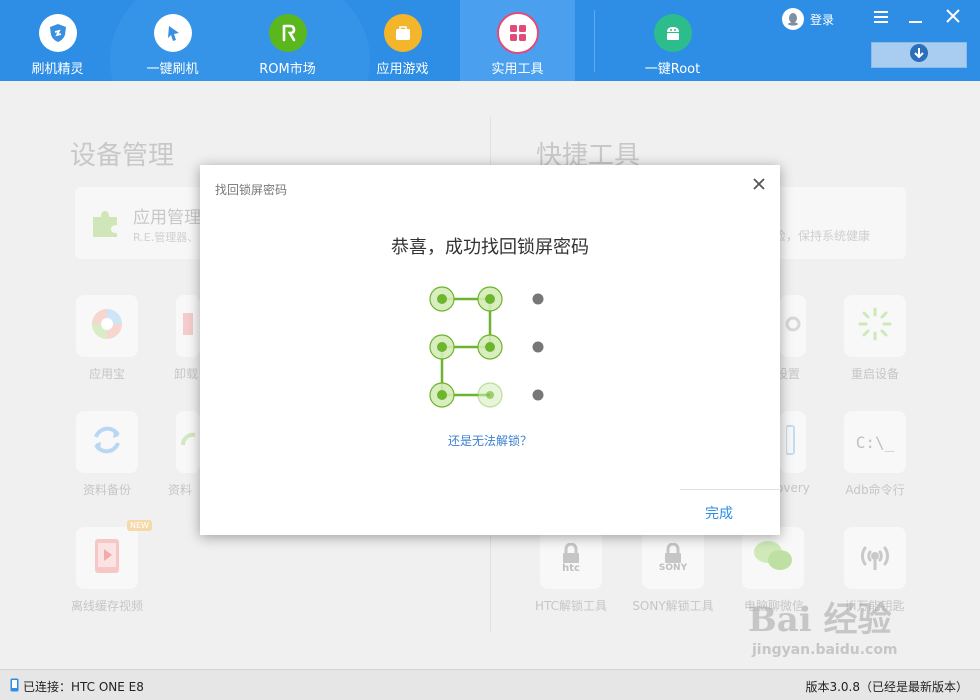 The height and width of the screenshot is (700, 980). I want to click on htc-lock-icon: htc, so click(571, 558).